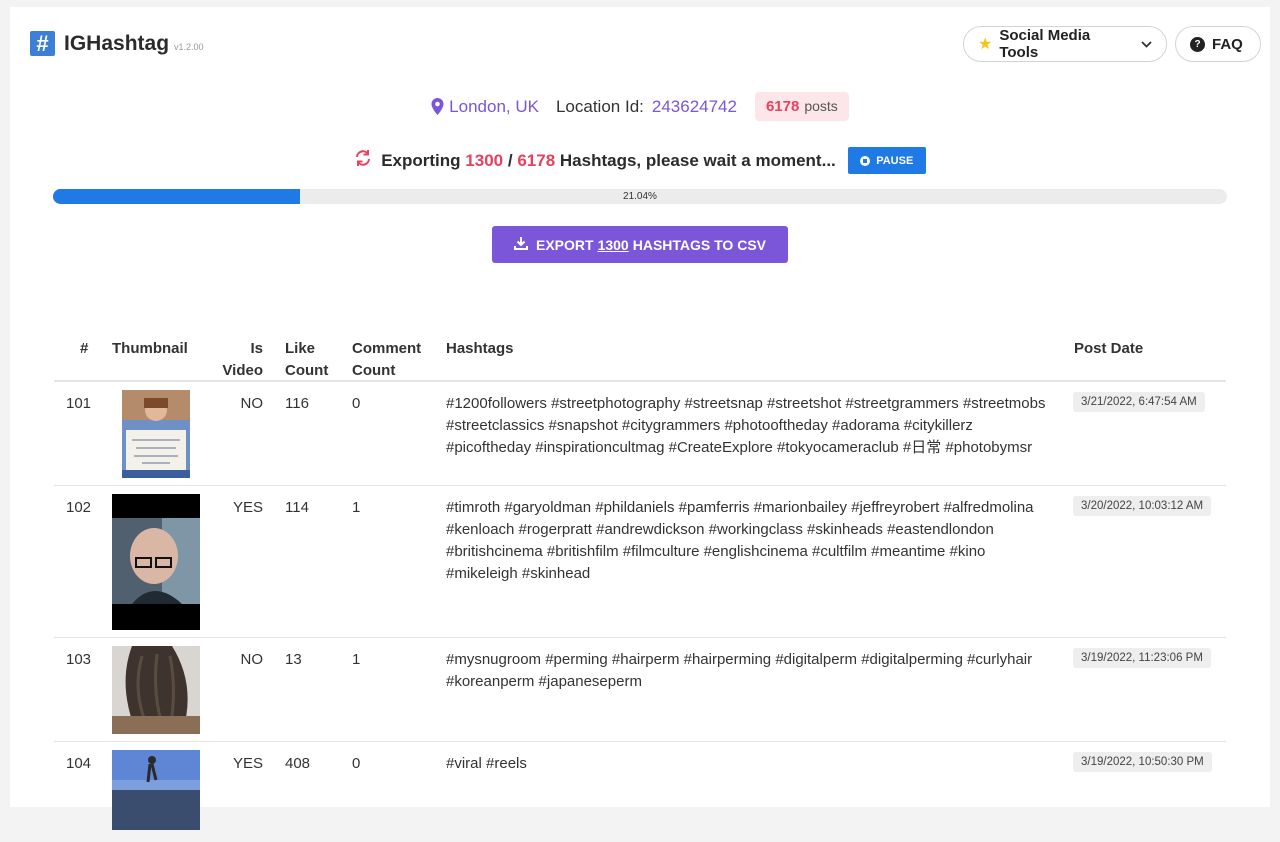 The height and width of the screenshot is (842, 1280). I want to click on header-like-line1: Like, so click(300, 348).